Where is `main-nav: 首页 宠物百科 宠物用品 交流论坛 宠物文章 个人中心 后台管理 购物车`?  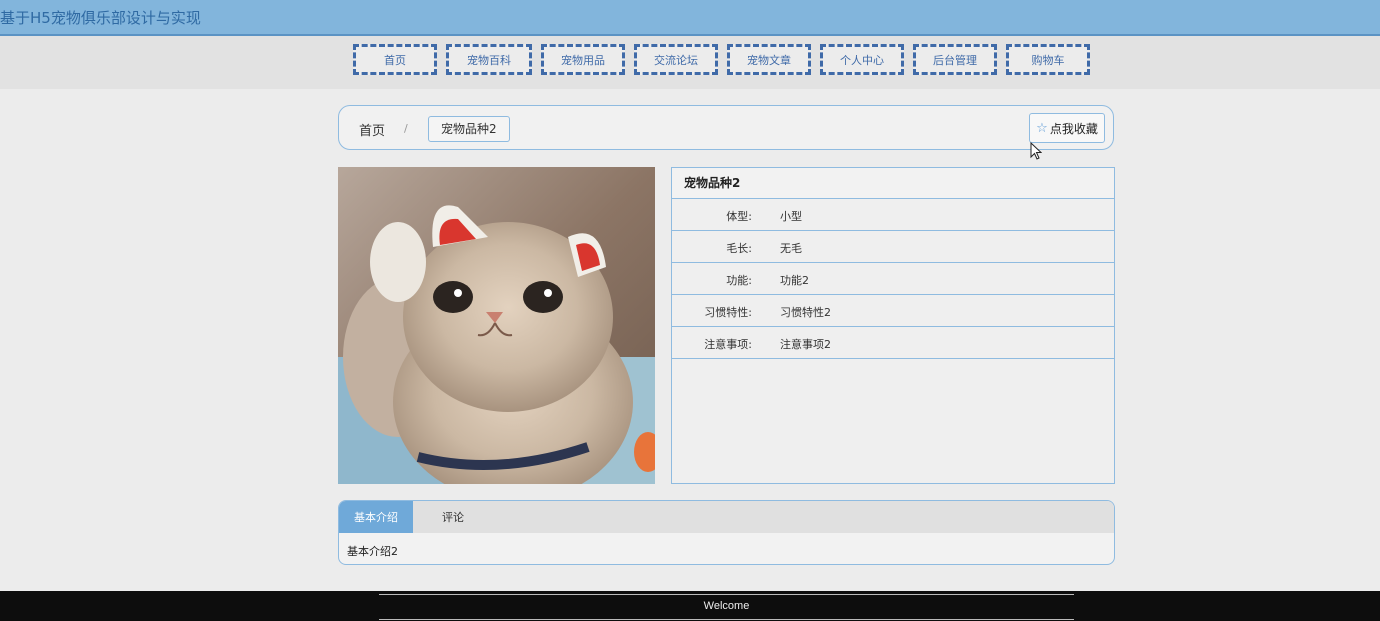 main-nav: 首页 宠物百科 宠物用品 交流论坛 宠物文章 个人中心 后台管理 购物车 is located at coordinates (690, 62).